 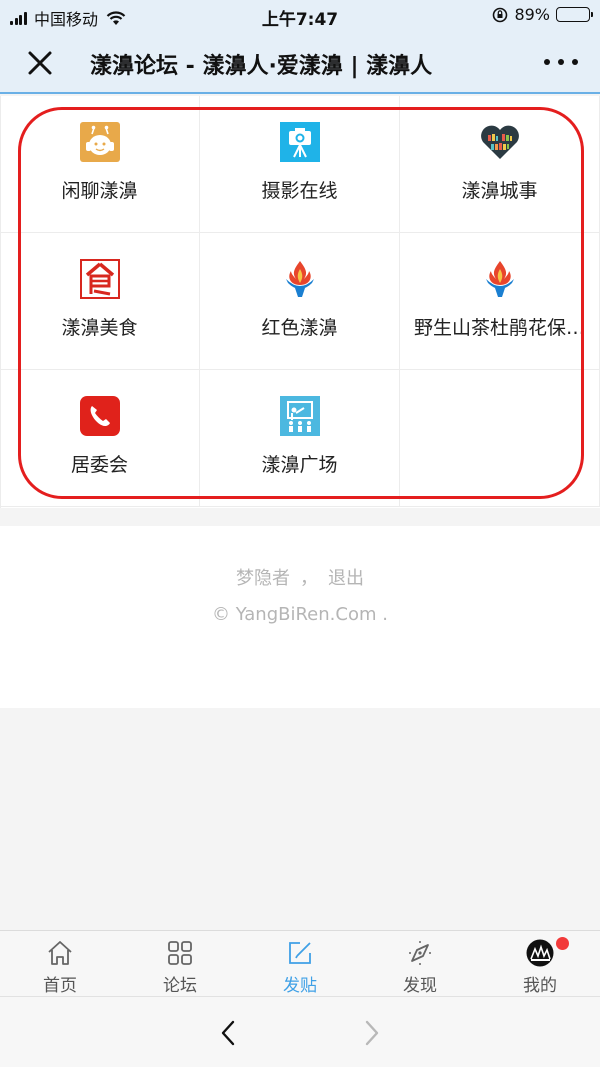 I want to click on username: 梦隐者, so click(x=263, y=578).